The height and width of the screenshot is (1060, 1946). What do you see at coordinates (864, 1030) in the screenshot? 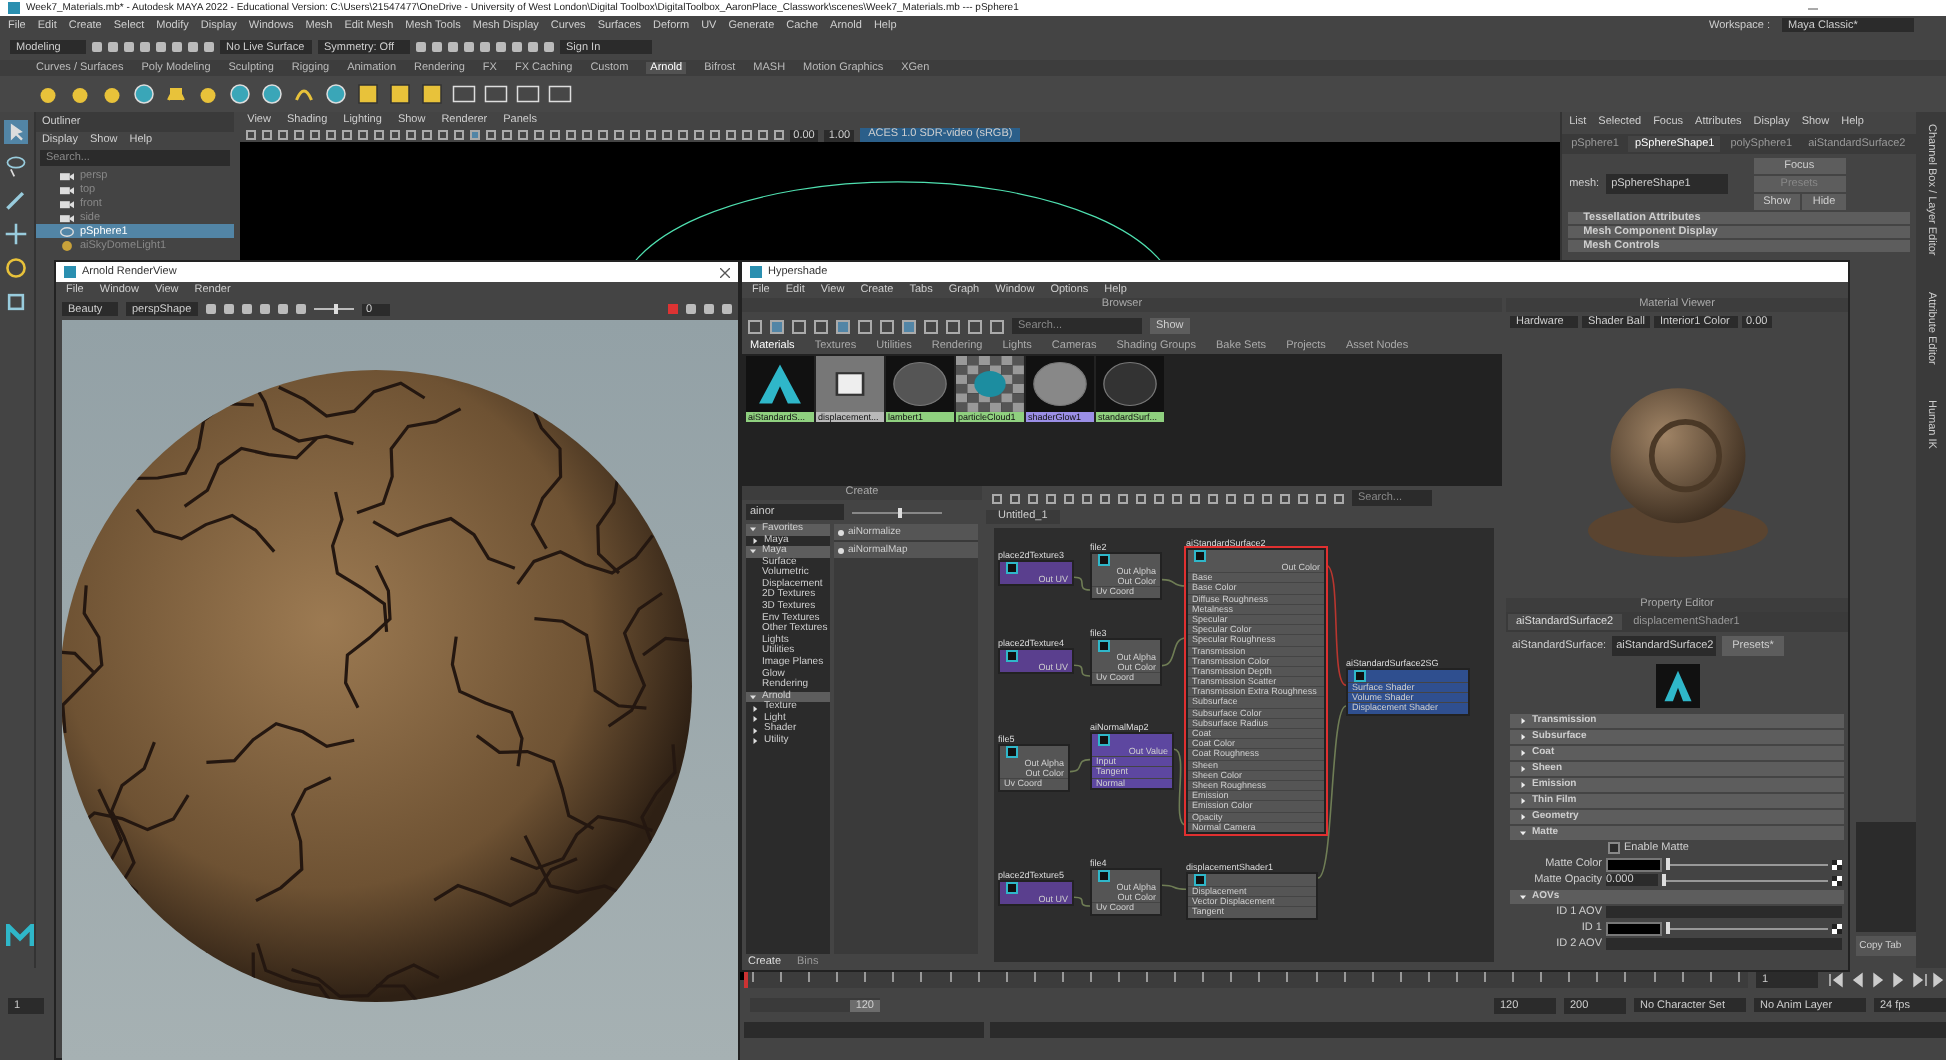
I see `command-line-field` at bounding box center [864, 1030].